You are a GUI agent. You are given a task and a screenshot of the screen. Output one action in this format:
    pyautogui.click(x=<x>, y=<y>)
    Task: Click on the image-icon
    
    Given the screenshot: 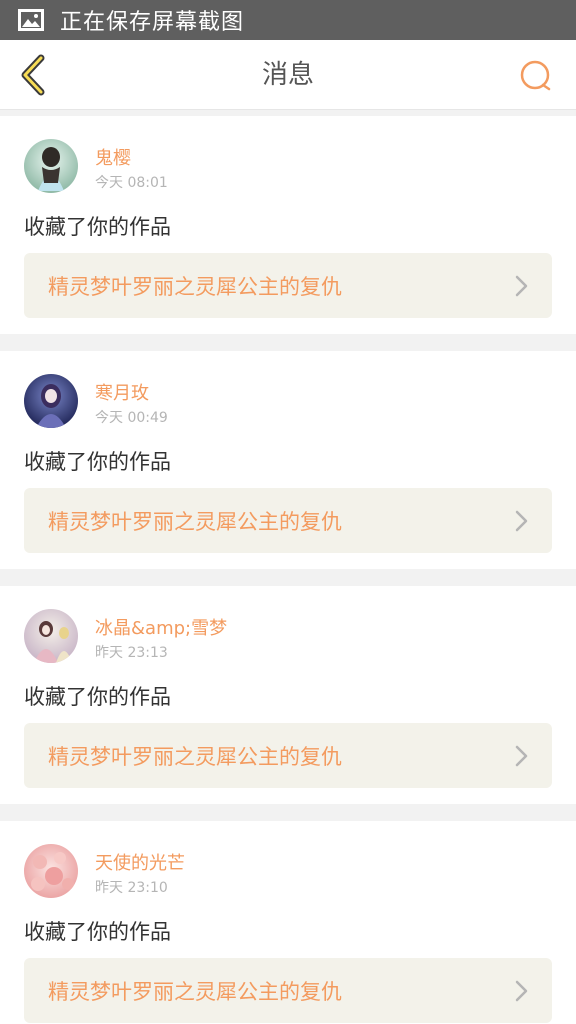 What is the action you would take?
    pyautogui.click(x=32, y=20)
    